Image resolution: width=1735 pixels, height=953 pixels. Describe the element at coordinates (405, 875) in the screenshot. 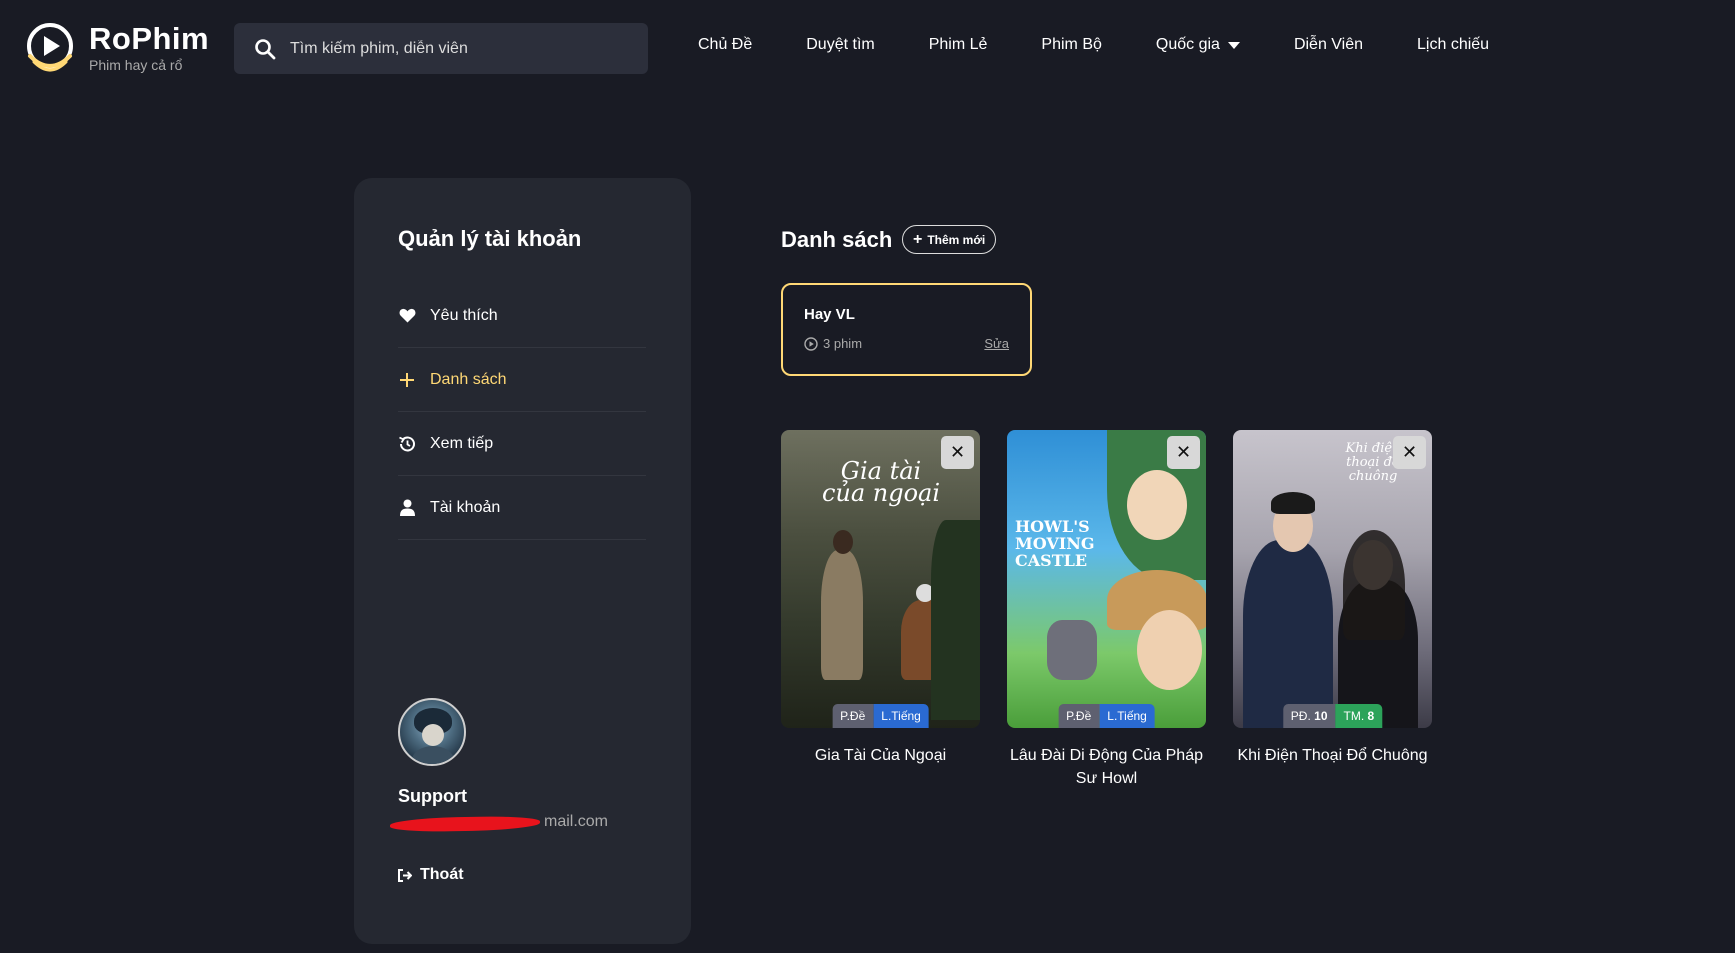

I see `logout-icon` at that location.